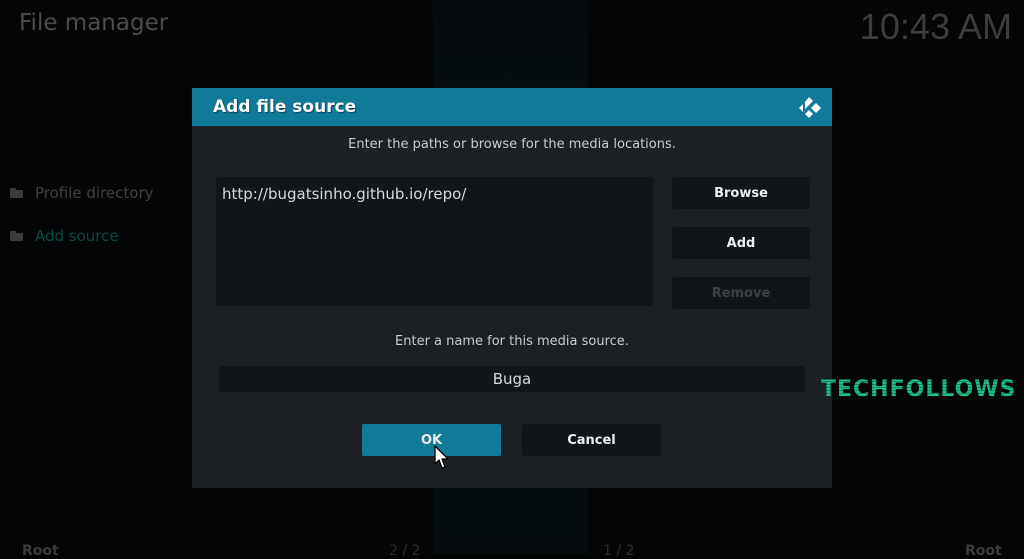 This screenshot has width=1024, height=559. What do you see at coordinates (512, 341) in the screenshot?
I see `name-hint: Enter a name for this media source.` at bounding box center [512, 341].